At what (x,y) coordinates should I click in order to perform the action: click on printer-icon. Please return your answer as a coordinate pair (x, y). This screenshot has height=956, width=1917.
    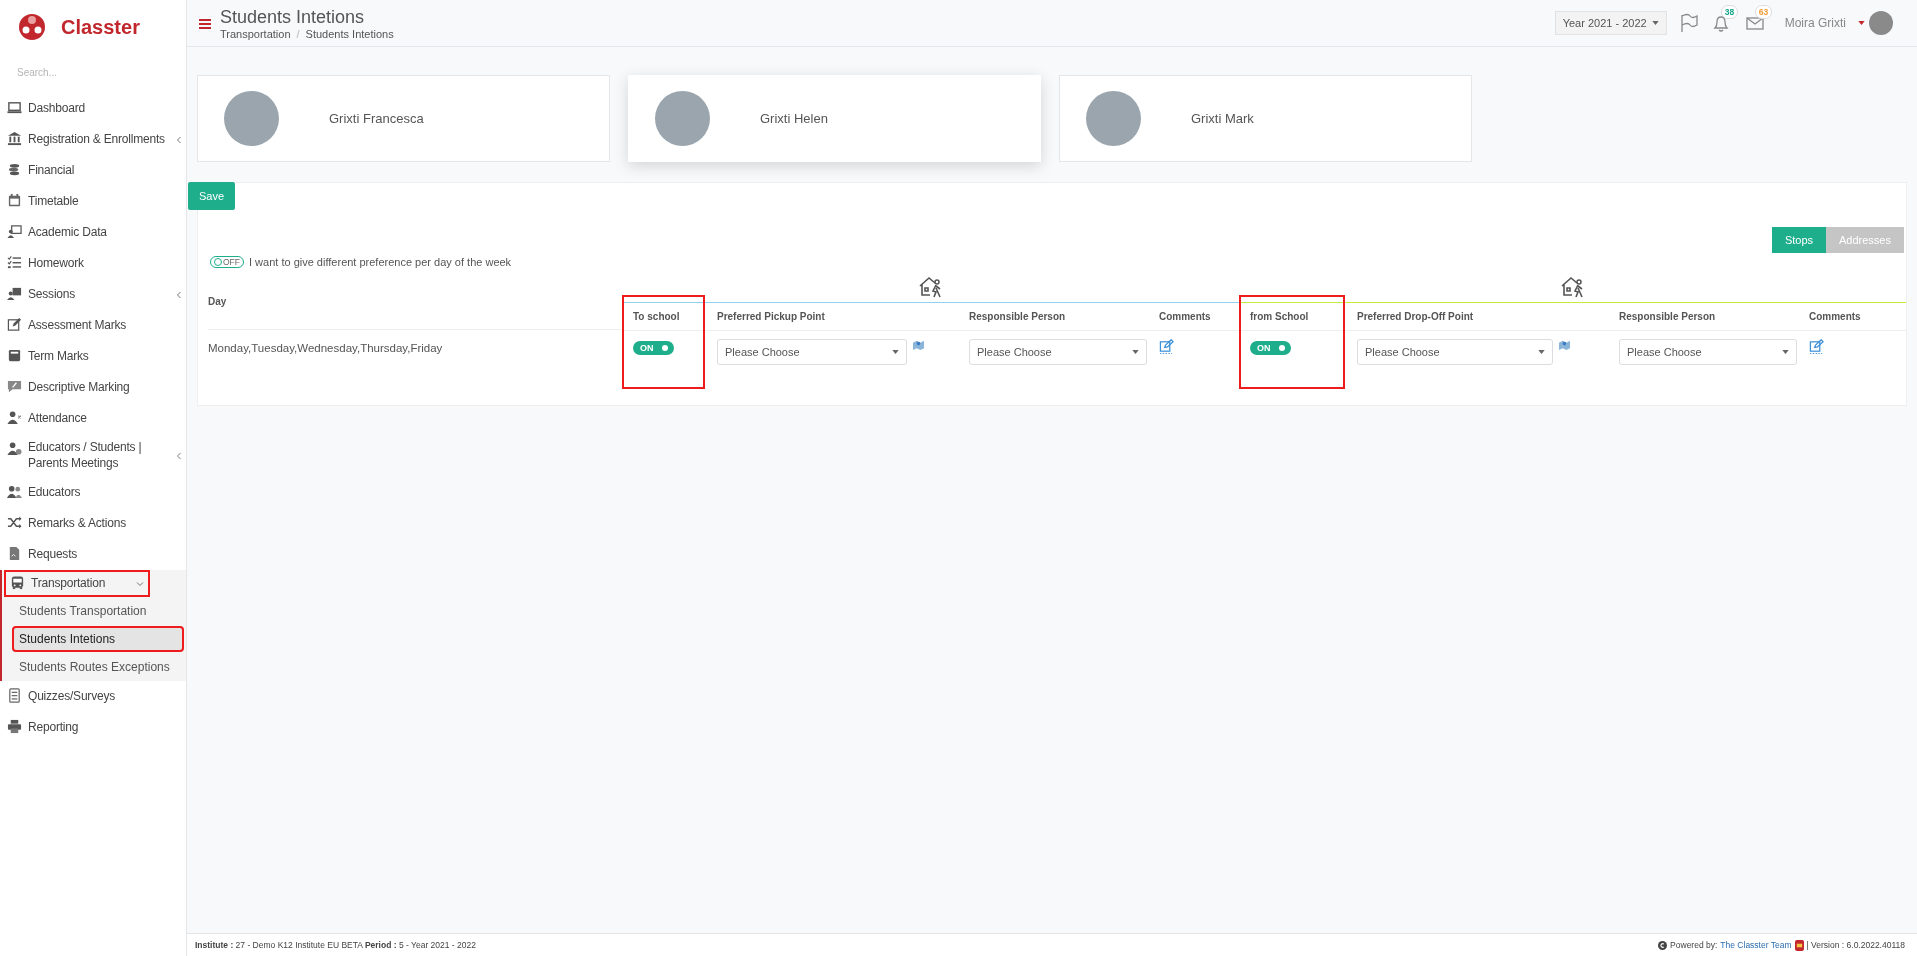
    Looking at the image, I should click on (14, 727).